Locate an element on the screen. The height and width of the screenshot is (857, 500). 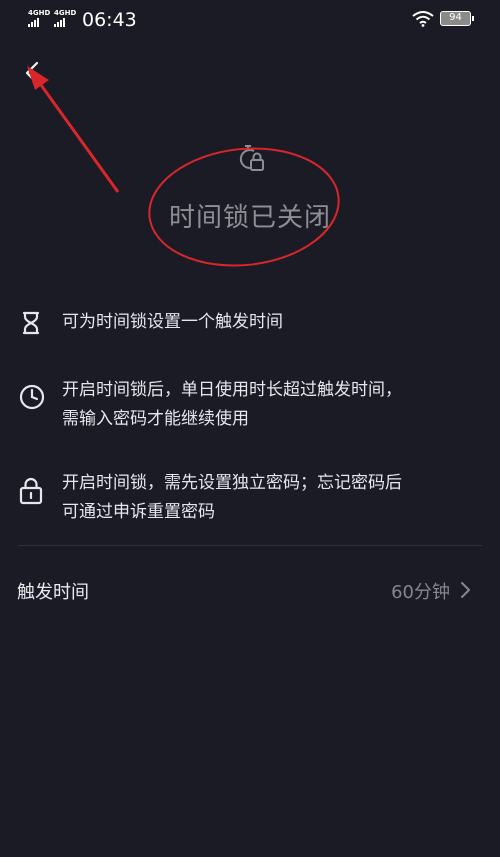
lock-icon is located at coordinates (31, 491).